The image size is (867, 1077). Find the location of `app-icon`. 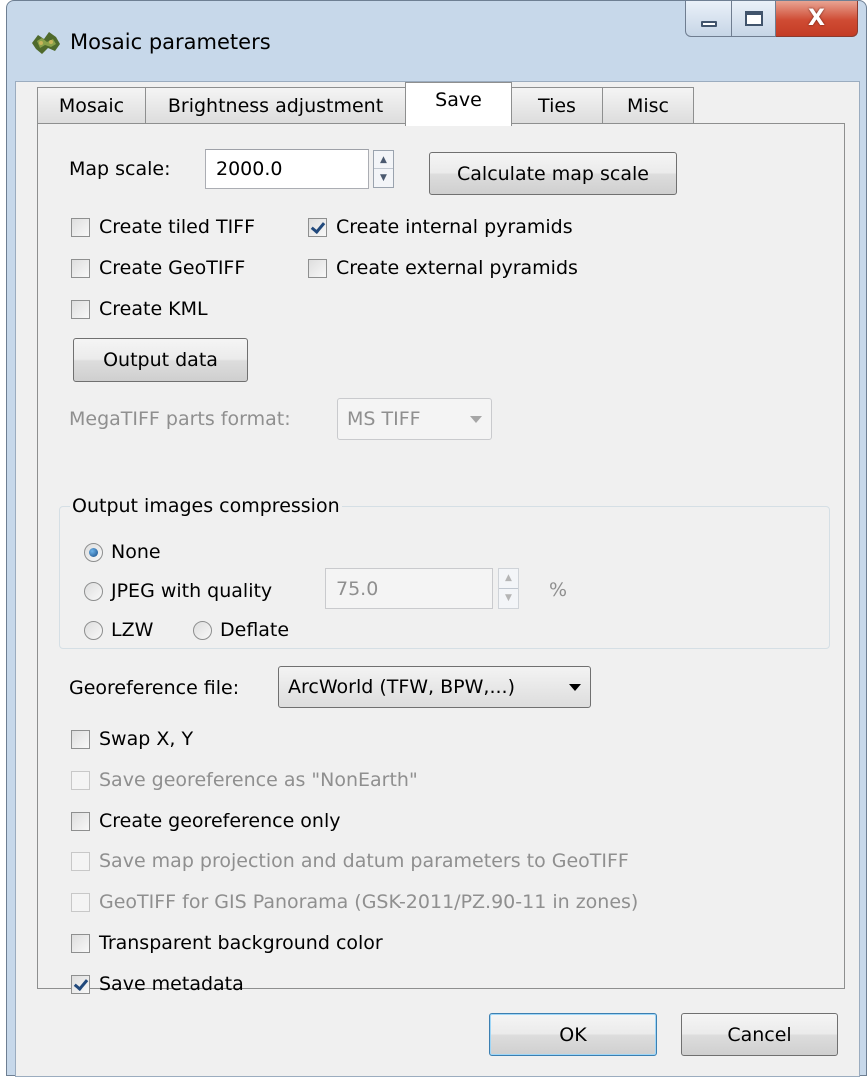

app-icon is located at coordinates (46, 43).